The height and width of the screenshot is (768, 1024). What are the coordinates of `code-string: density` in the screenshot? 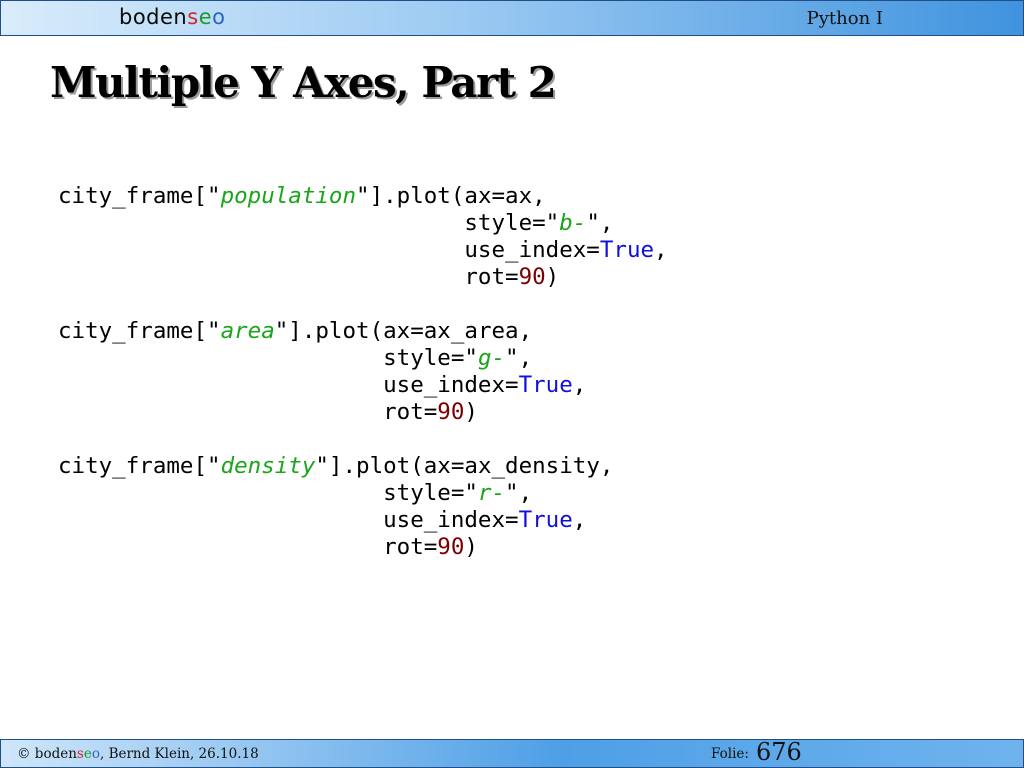 It's located at (268, 466).